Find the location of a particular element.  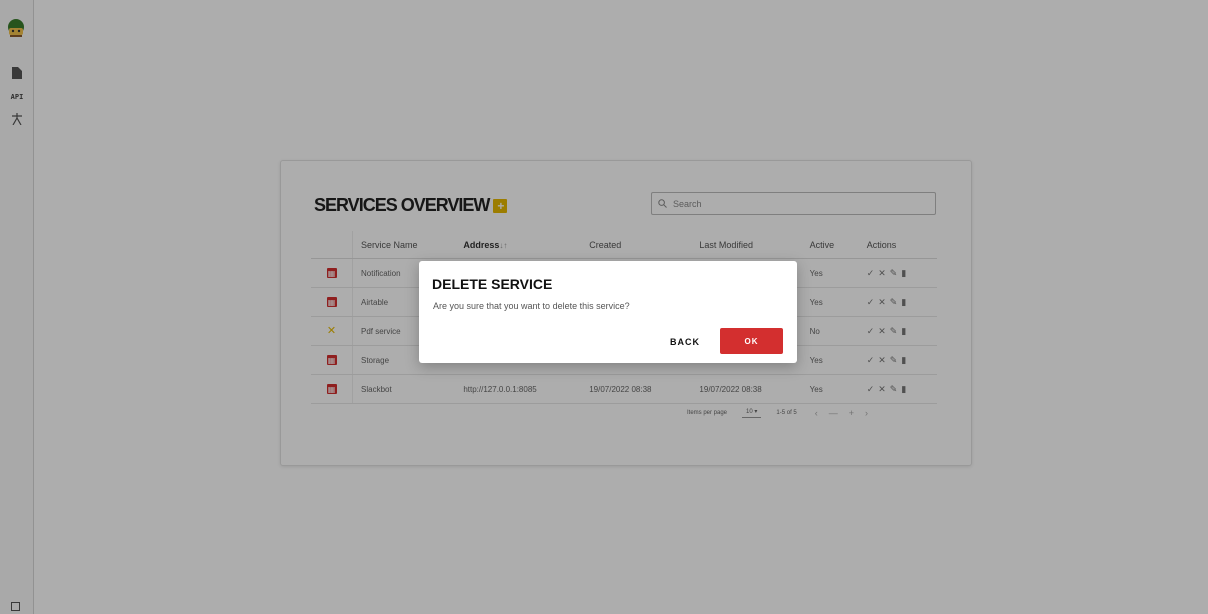

ok-button: OK is located at coordinates (751, 341).